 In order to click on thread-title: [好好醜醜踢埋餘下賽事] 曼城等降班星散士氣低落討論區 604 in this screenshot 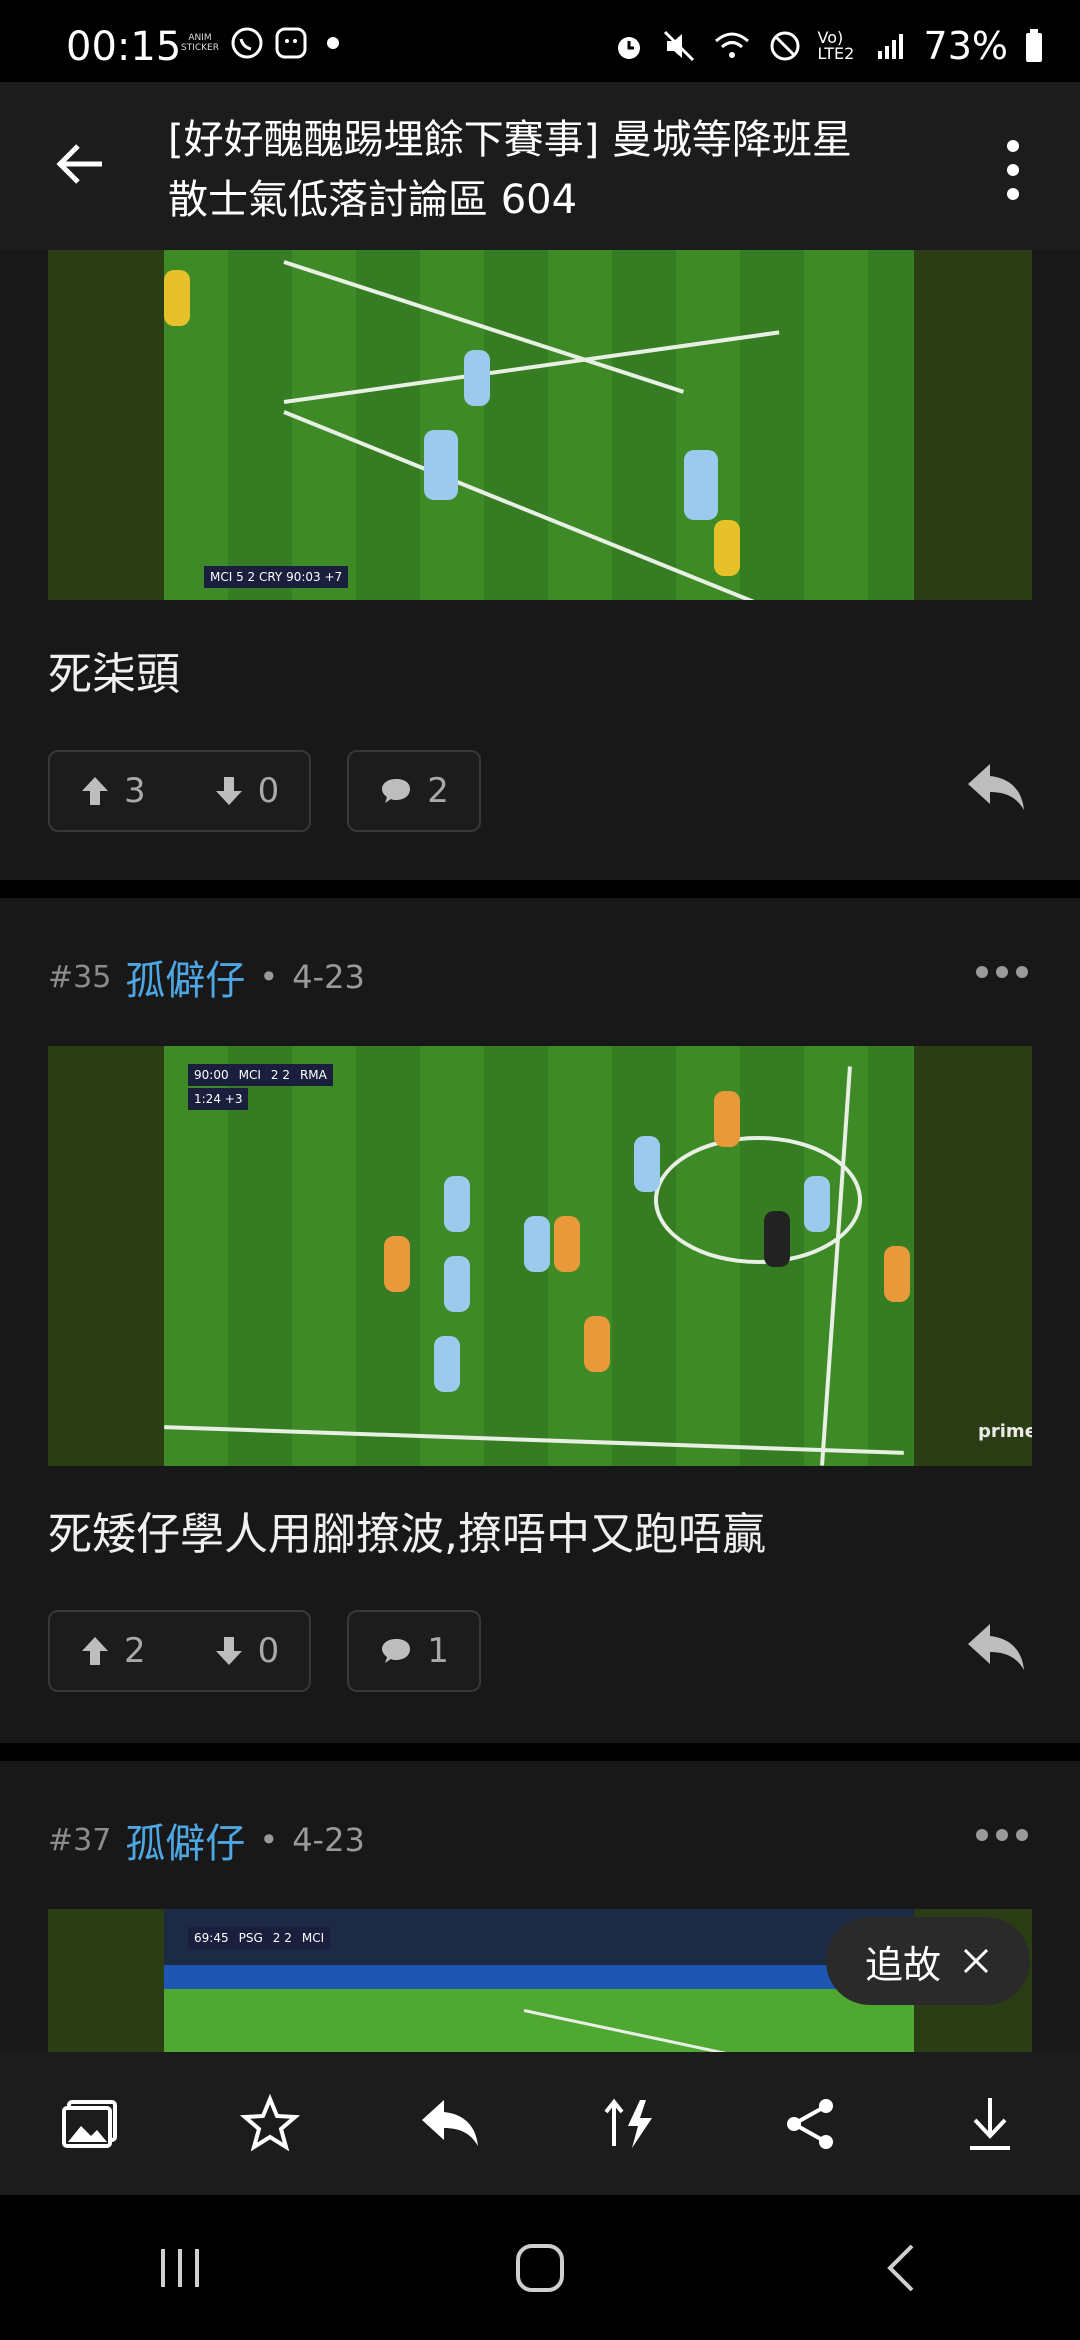, I will do `click(510, 170)`.